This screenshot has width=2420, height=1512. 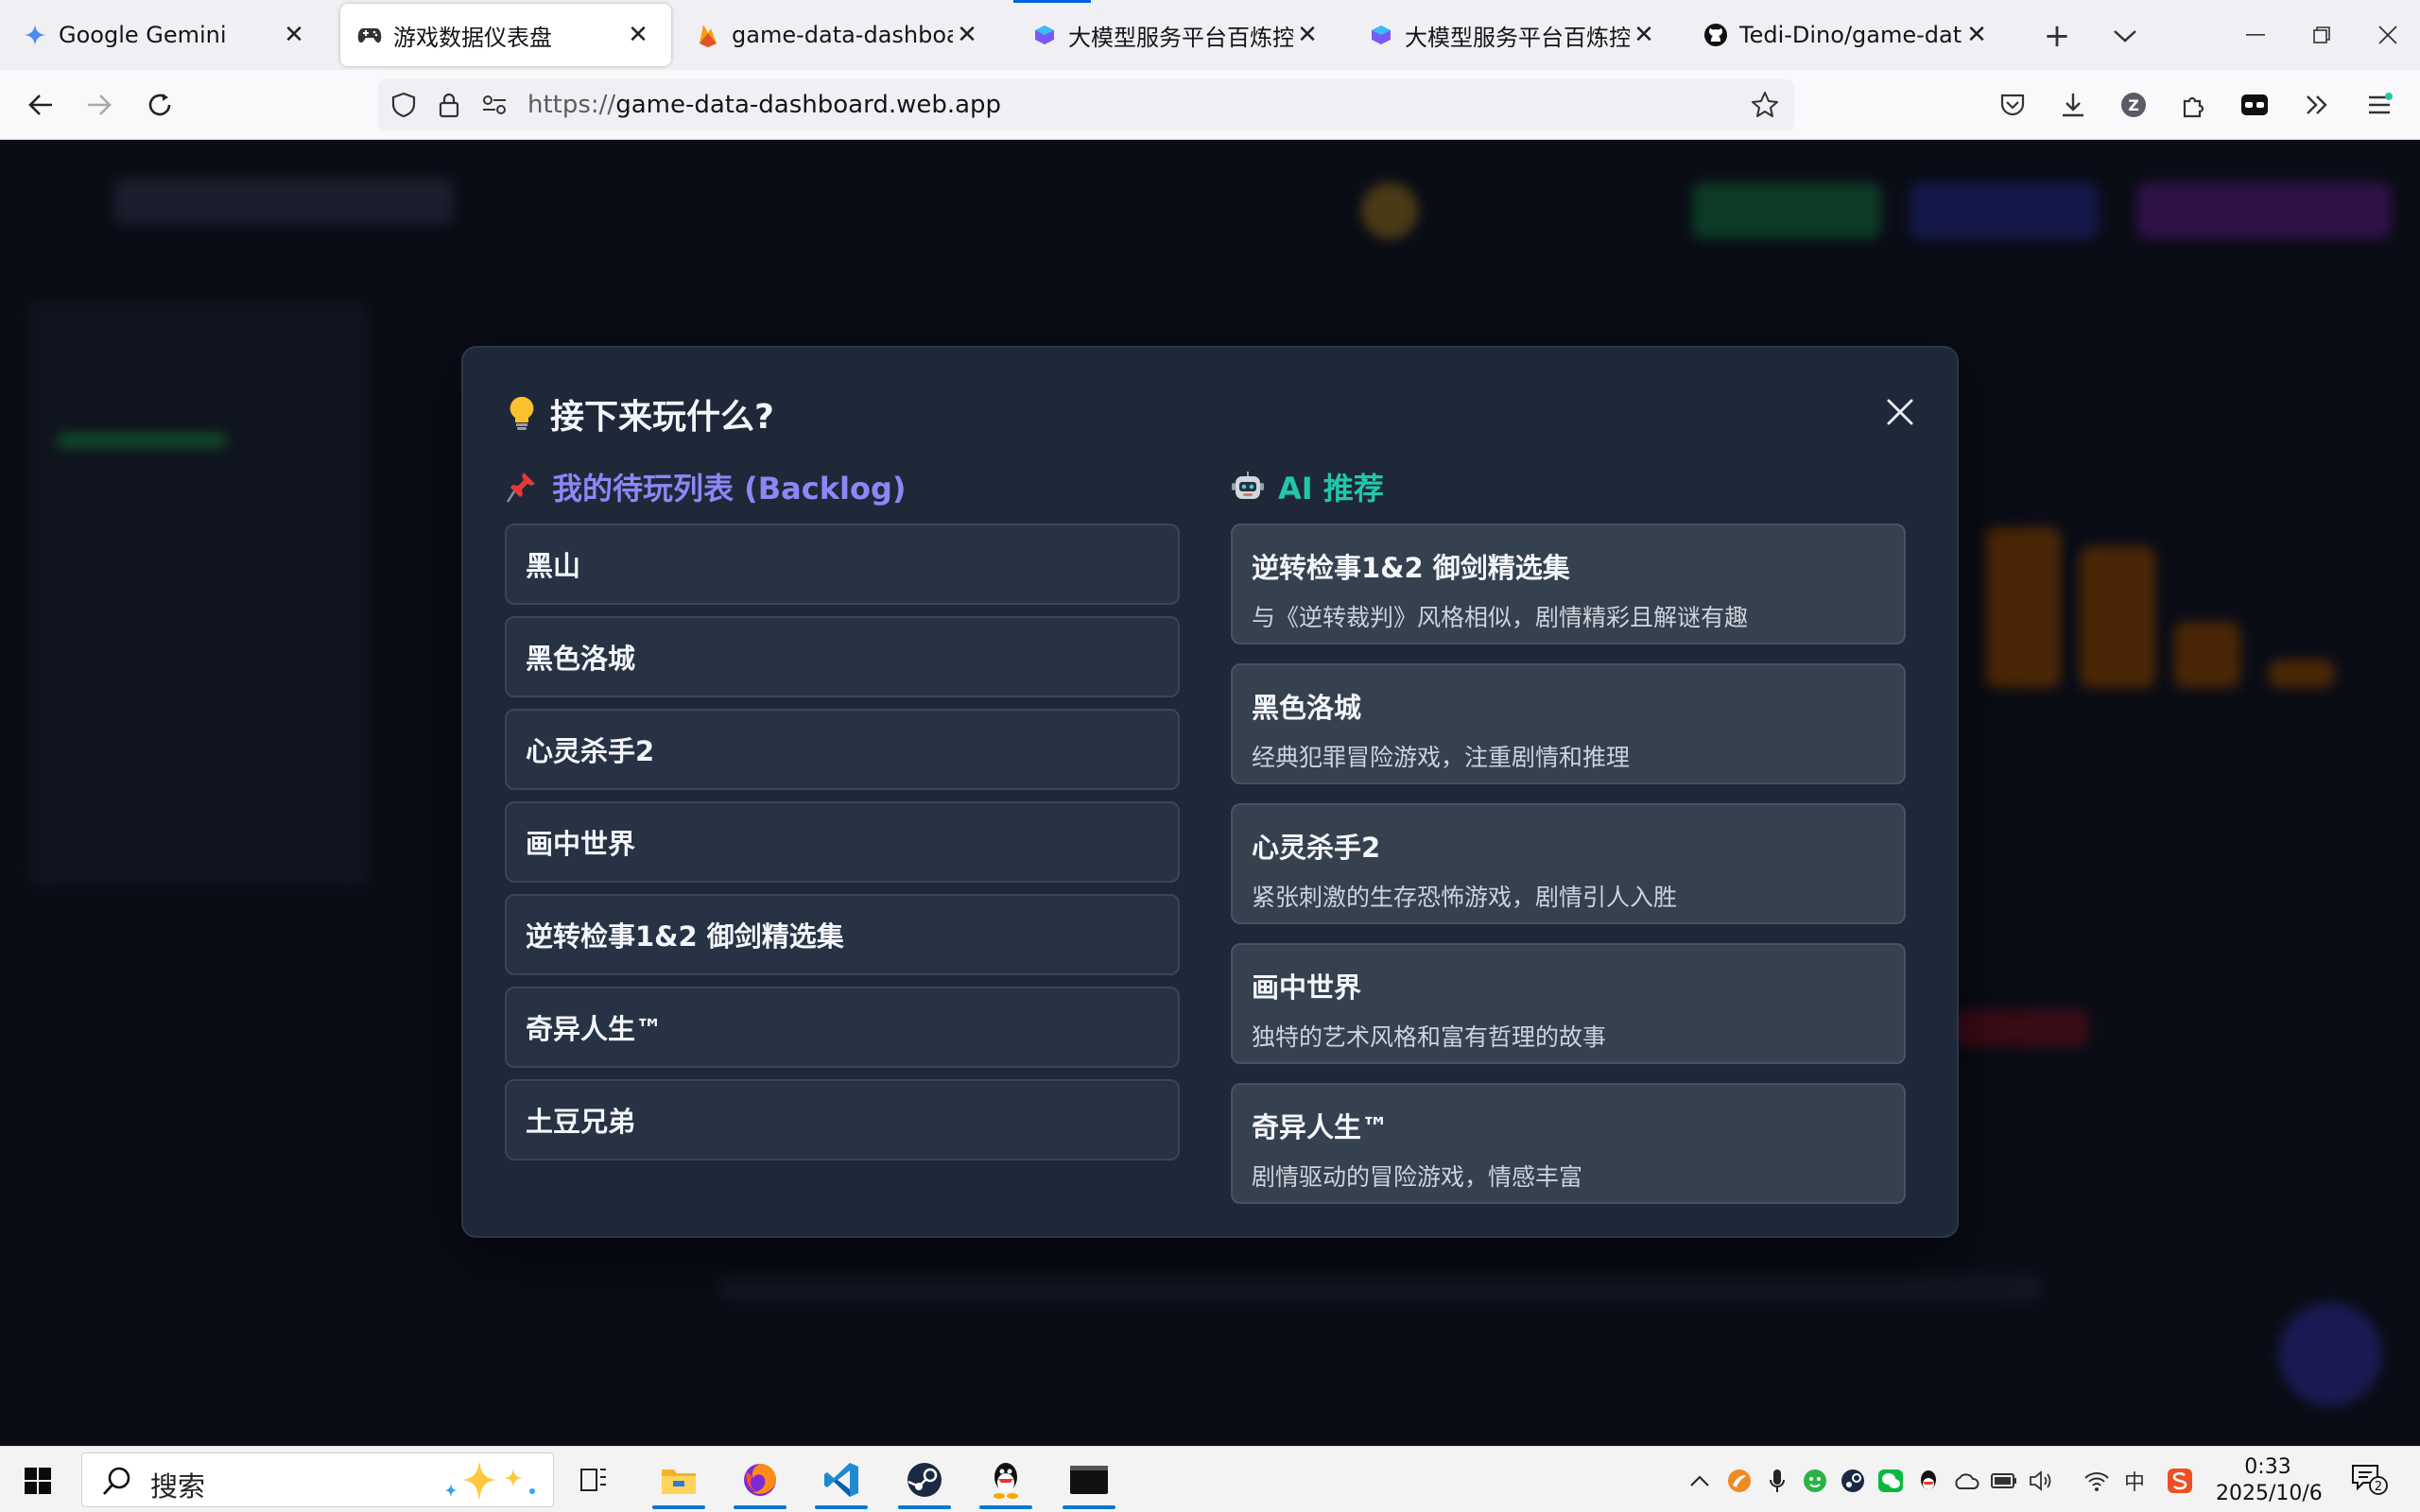 What do you see at coordinates (1568, 1143) in the screenshot?
I see `ai-recommend-item: 奇异人生™ 剧情驱动的冒险游戏，情感丰富` at bounding box center [1568, 1143].